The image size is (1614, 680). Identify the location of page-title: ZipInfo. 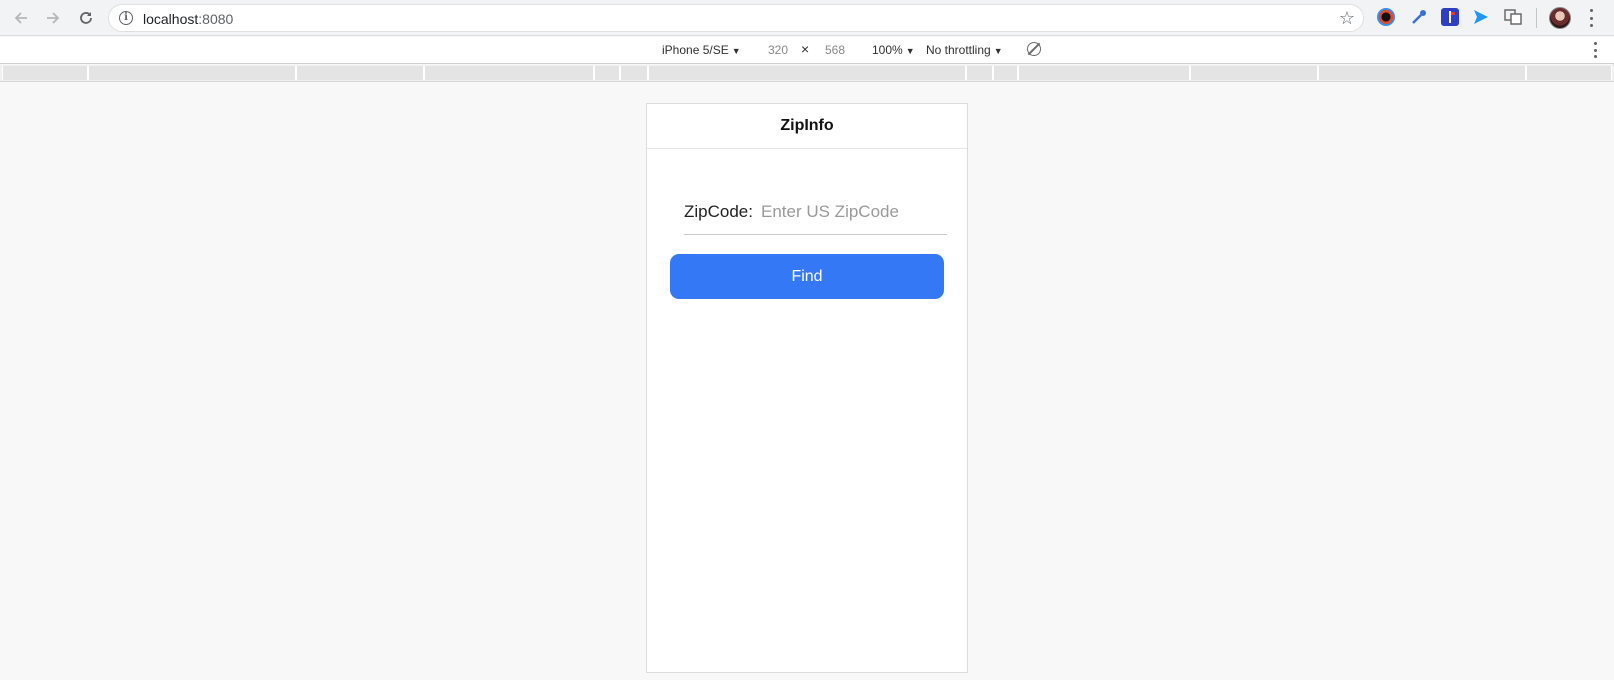
(807, 125).